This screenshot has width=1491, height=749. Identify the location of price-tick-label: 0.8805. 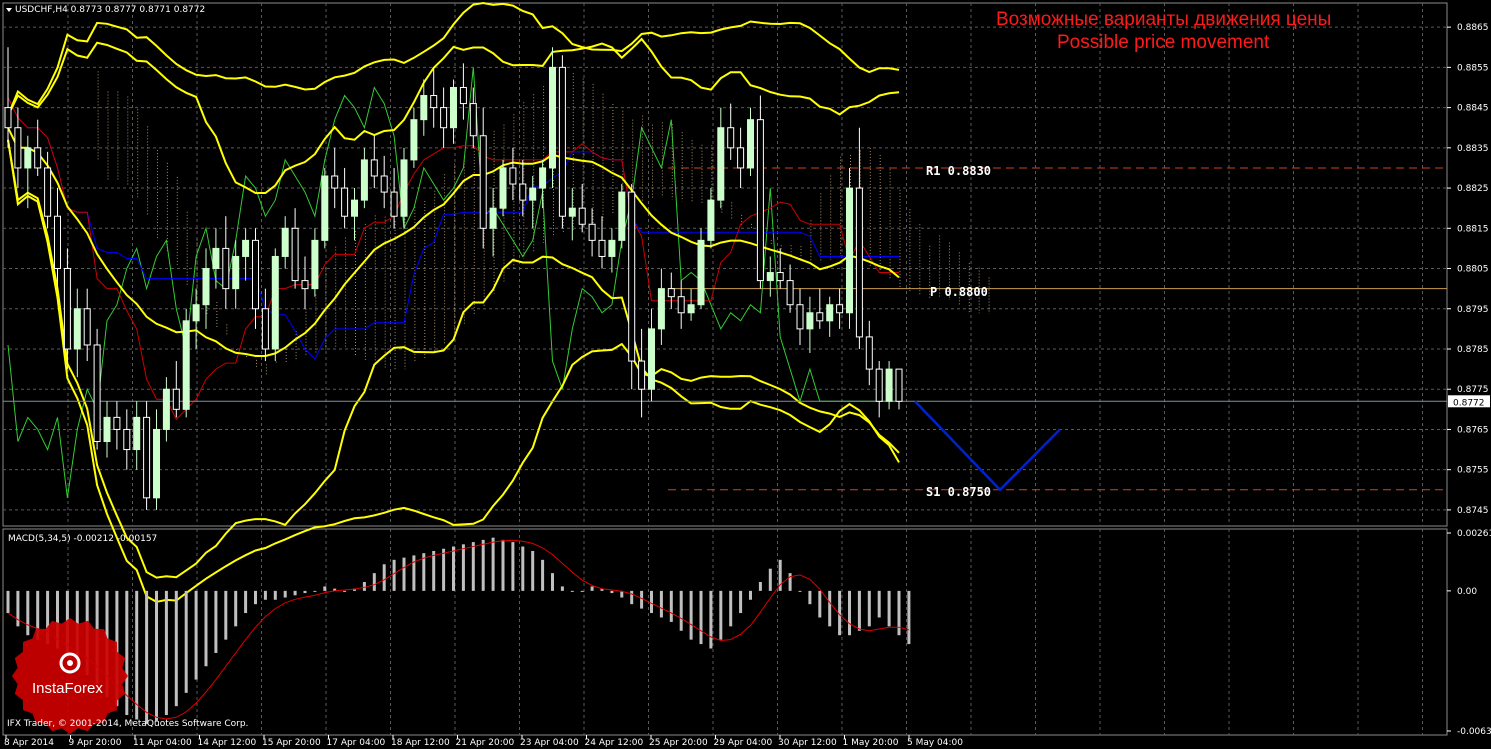
(1473, 270).